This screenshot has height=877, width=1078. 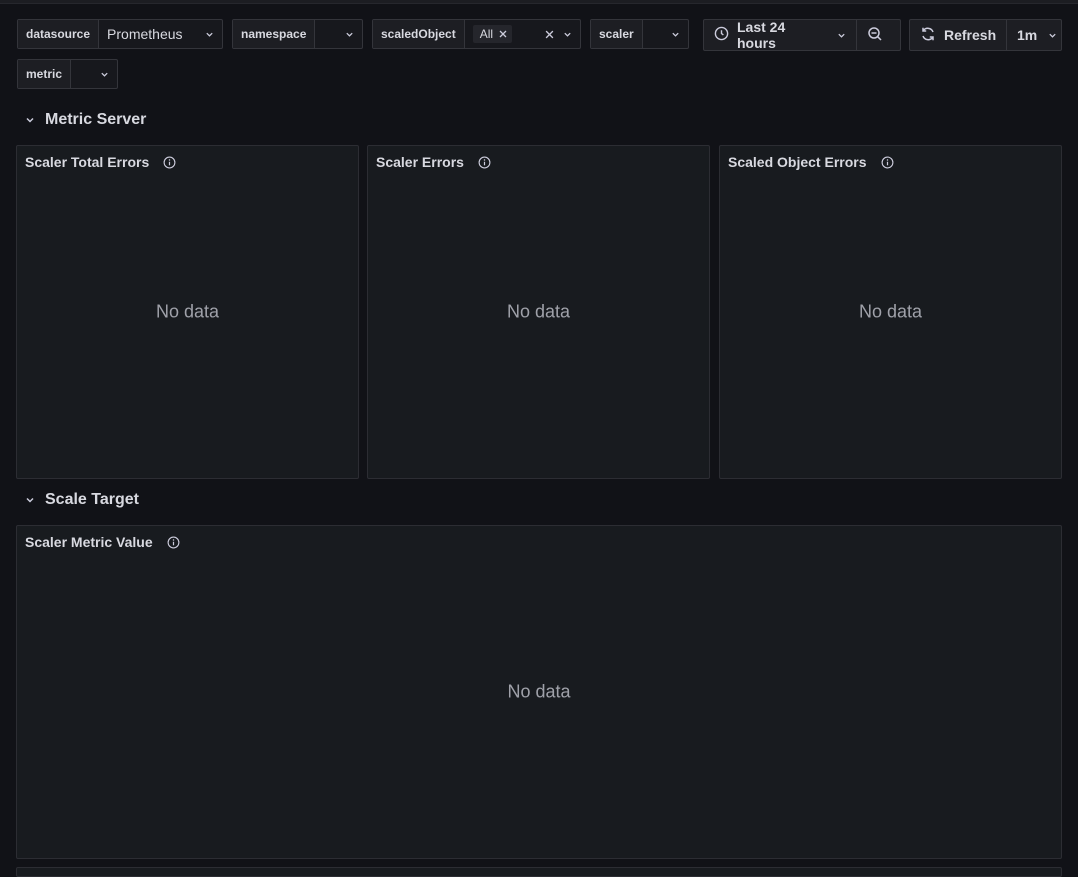 I want to click on time-range-button: Last 24 hours, so click(x=780, y=35).